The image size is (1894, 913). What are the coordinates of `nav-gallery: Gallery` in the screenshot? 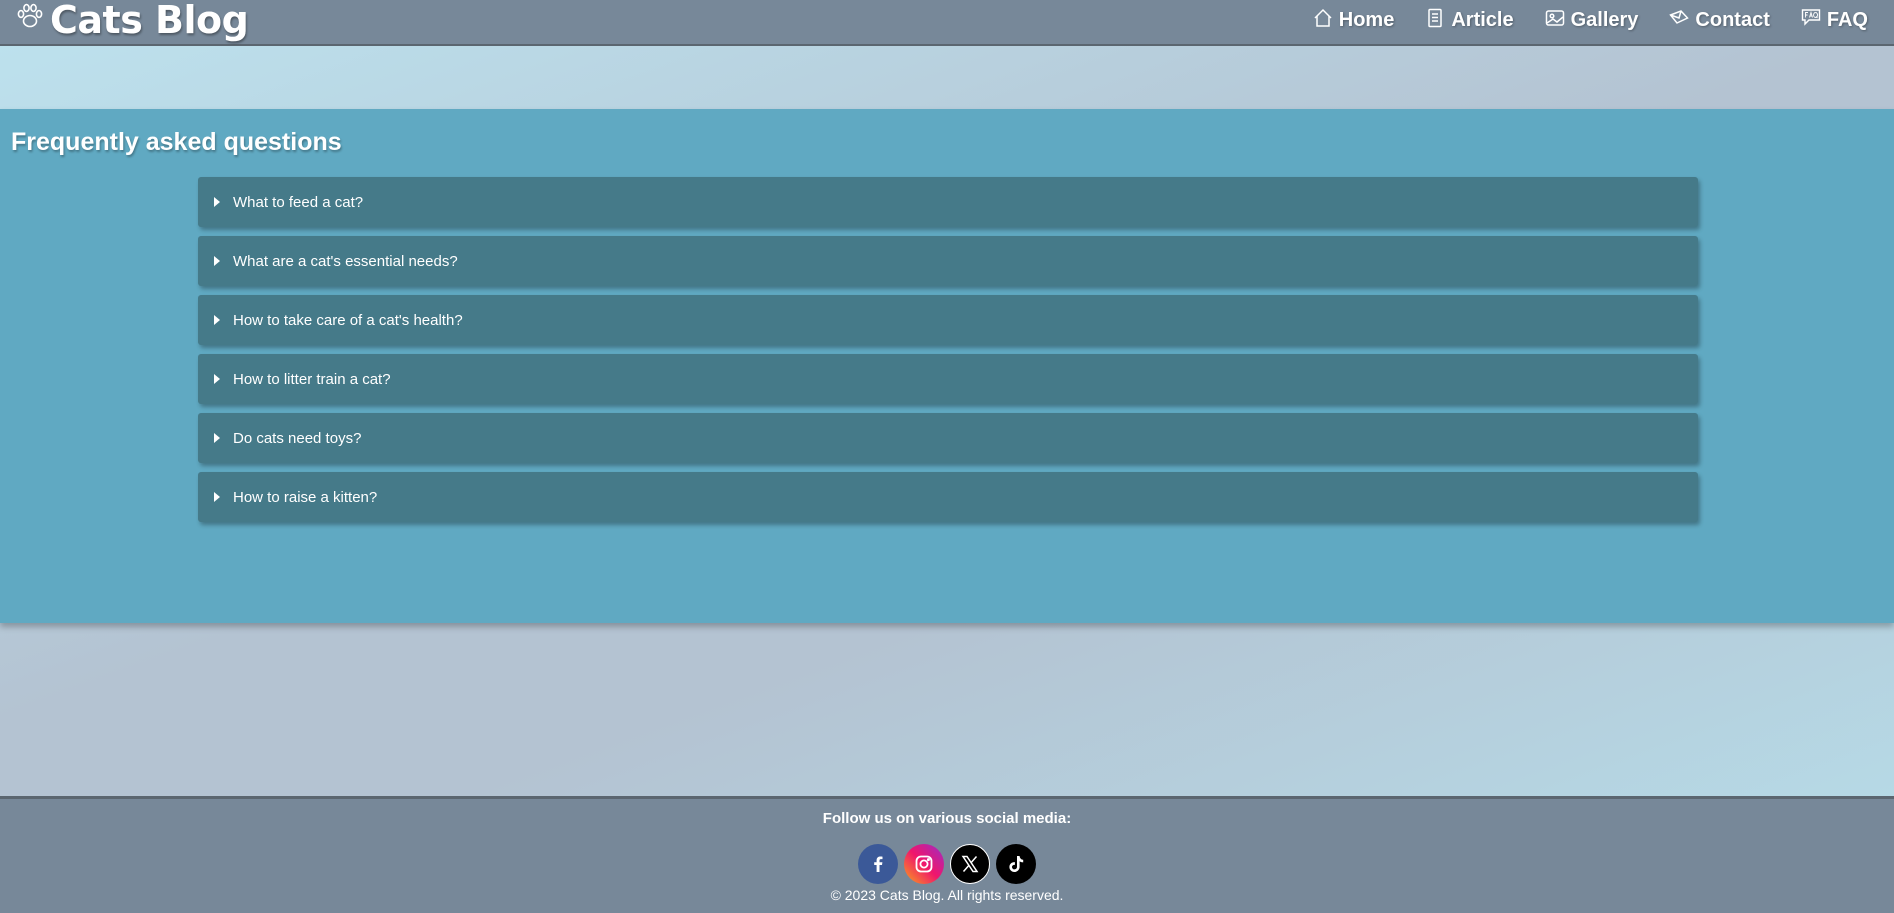 It's located at (1591, 20).